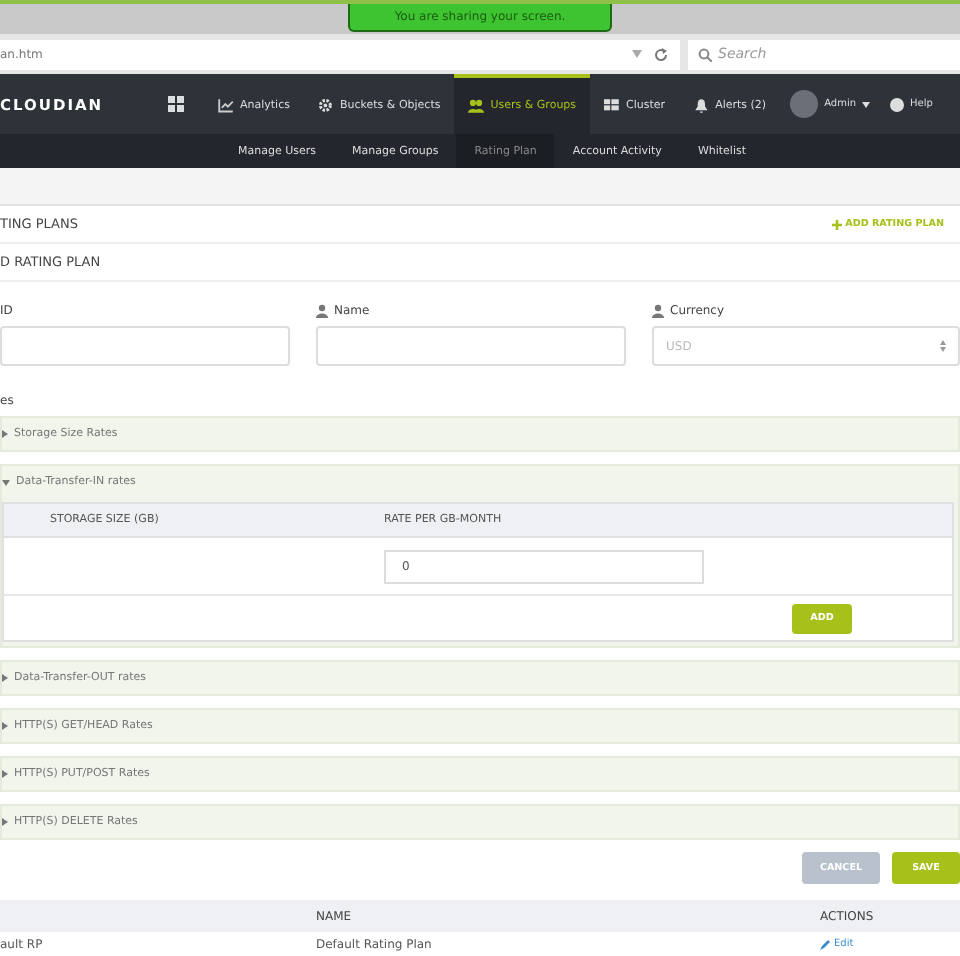 The width and height of the screenshot is (960, 956). I want to click on chart-icon, so click(226, 106).